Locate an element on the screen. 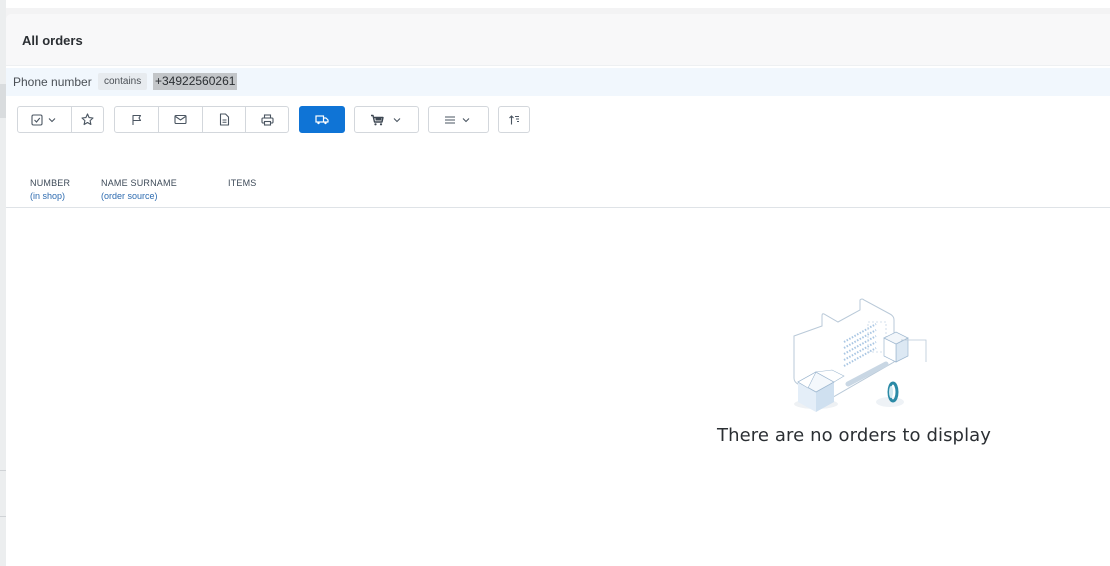 The image size is (1110, 566). truck-icon is located at coordinates (322, 120).